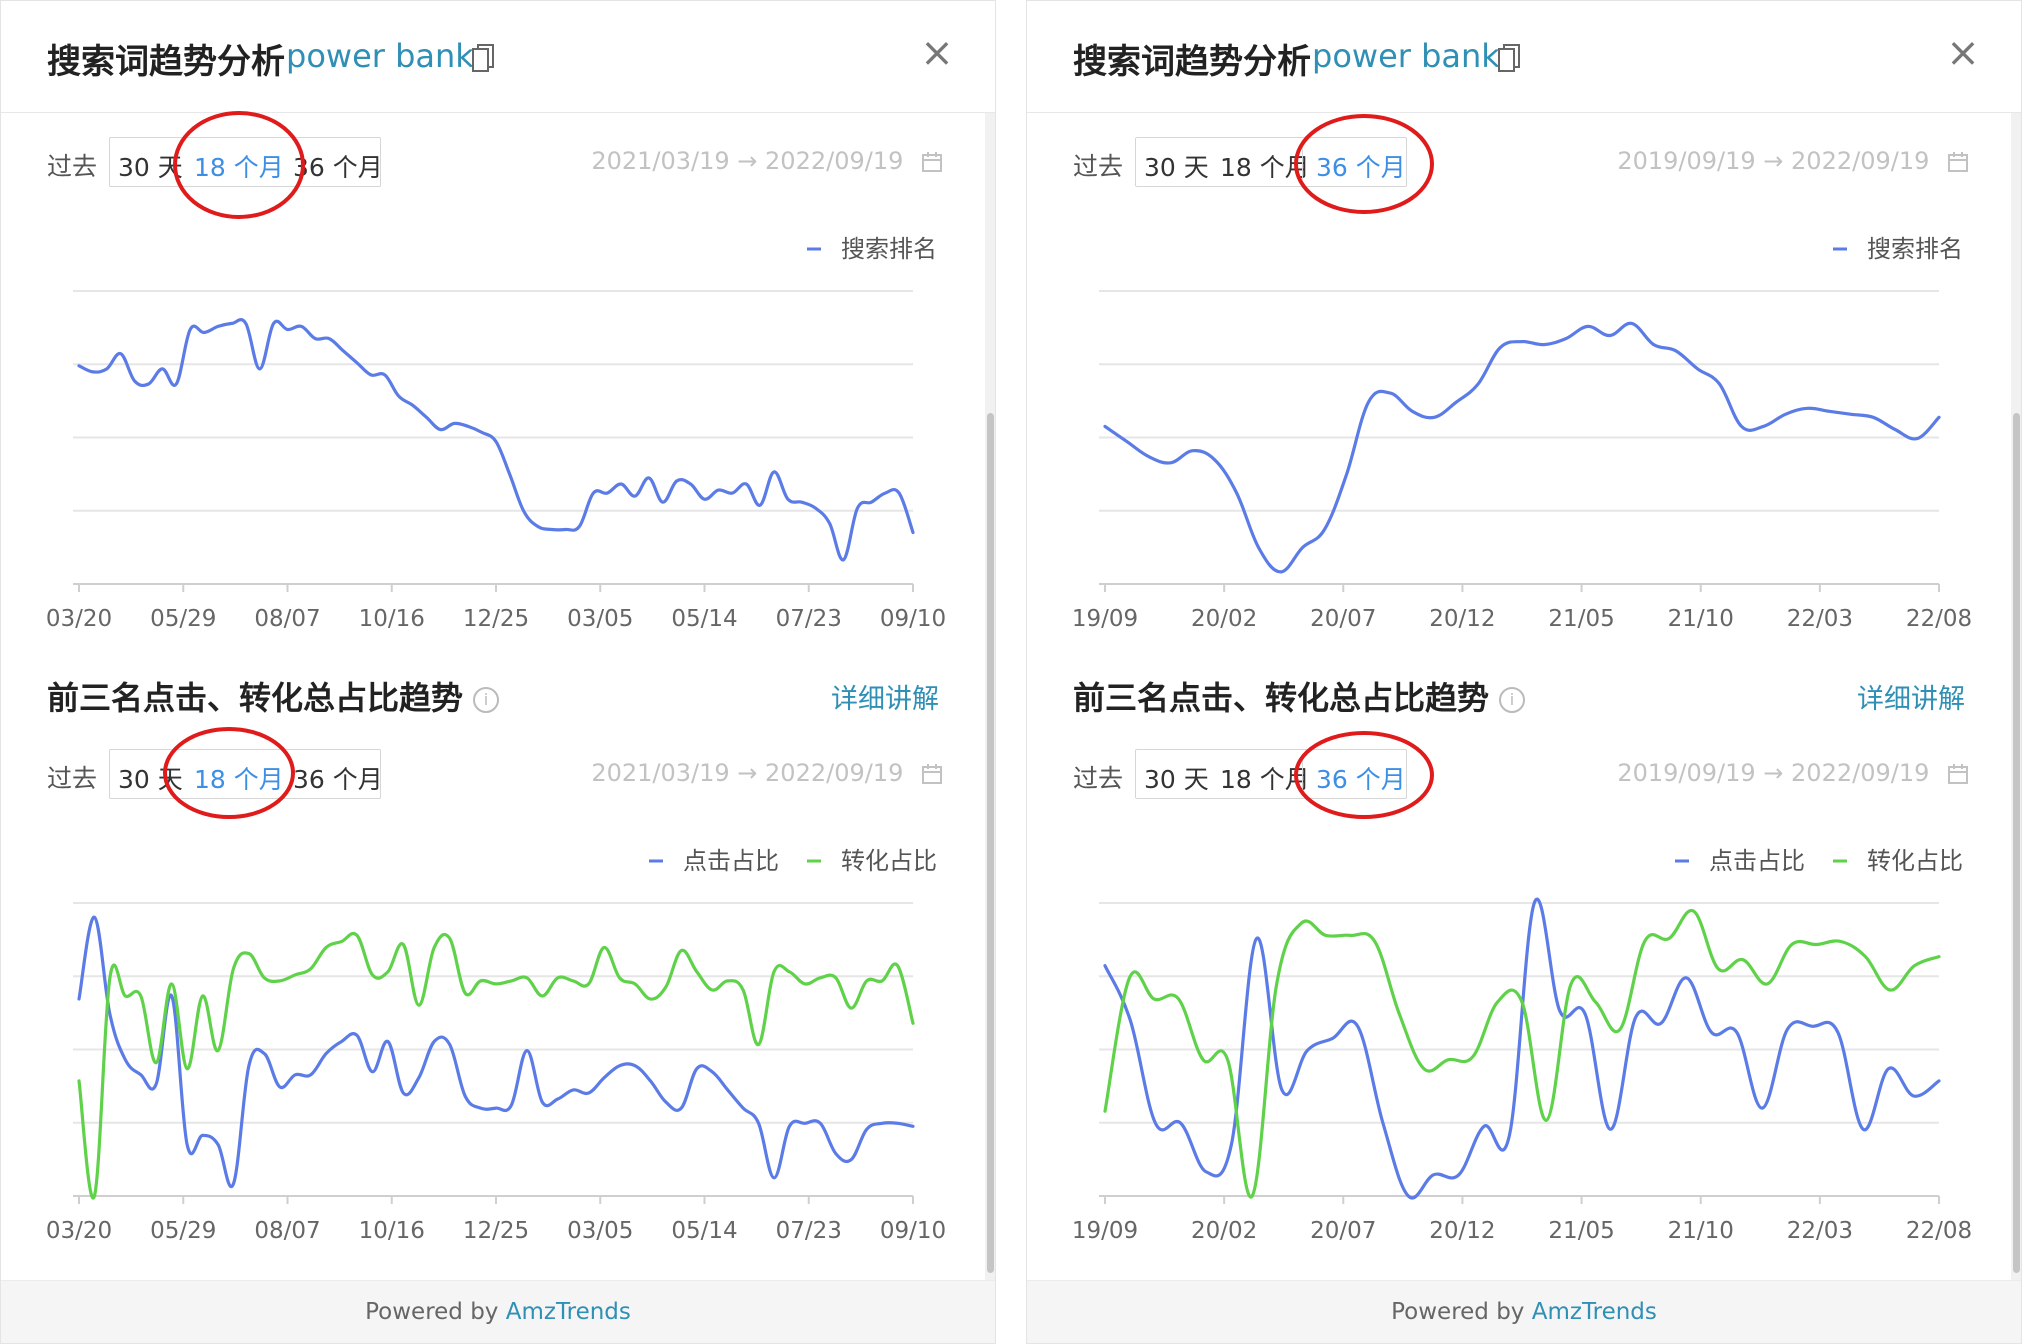 The height and width of the screenshot is (1344, 2022). Describe the element at coordinates (183, 1230) in the screenshot. I see `x-tick-label: 05/29` at that location.